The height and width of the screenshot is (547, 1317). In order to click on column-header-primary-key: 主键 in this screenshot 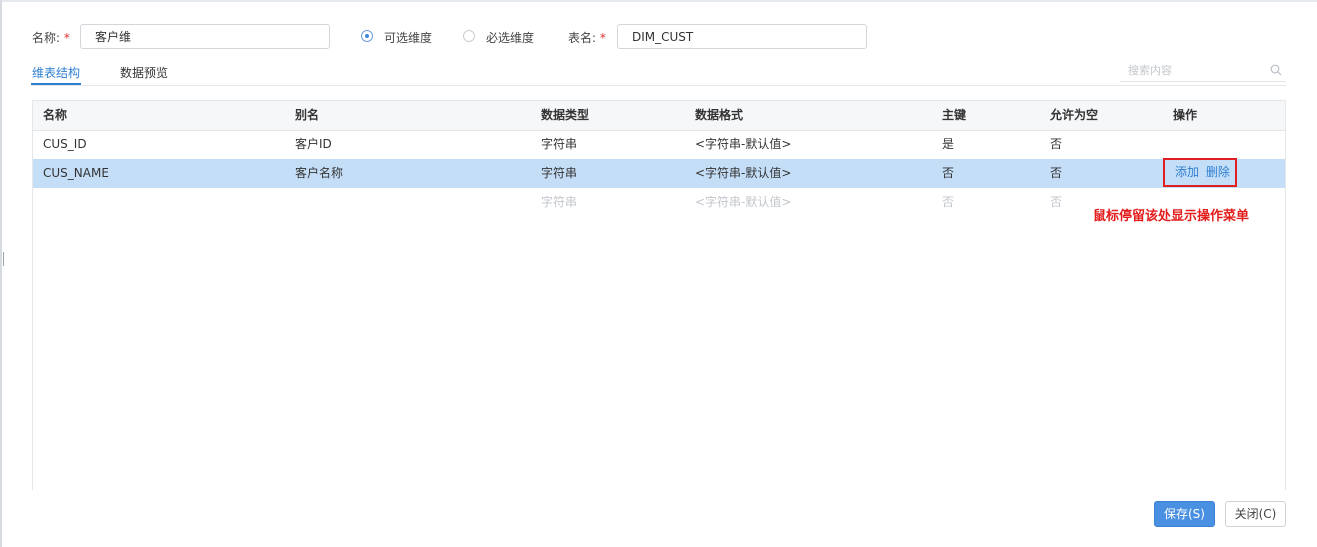, I will do `click(954, 115)`.